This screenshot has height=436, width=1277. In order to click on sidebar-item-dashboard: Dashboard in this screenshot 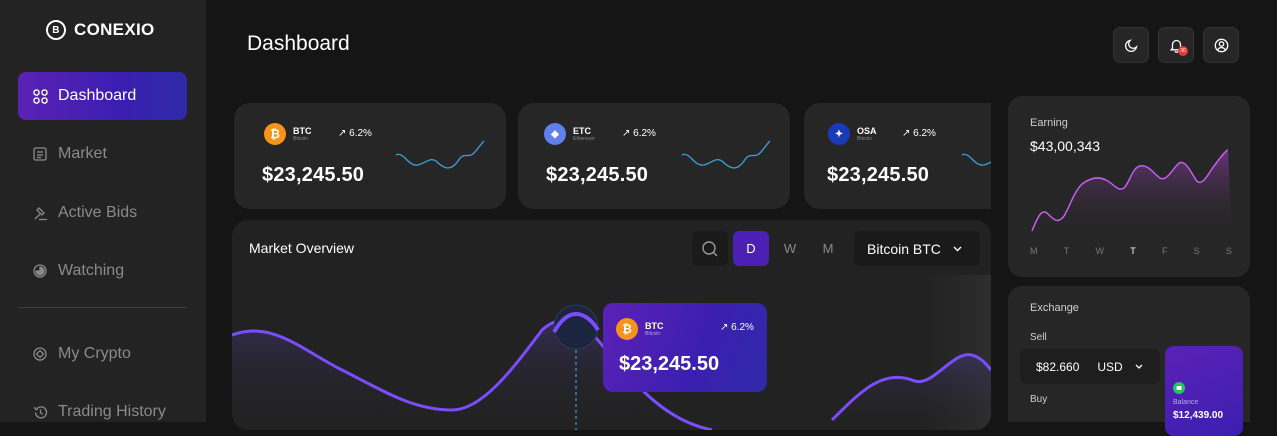, I will do `click(102, 96)`.